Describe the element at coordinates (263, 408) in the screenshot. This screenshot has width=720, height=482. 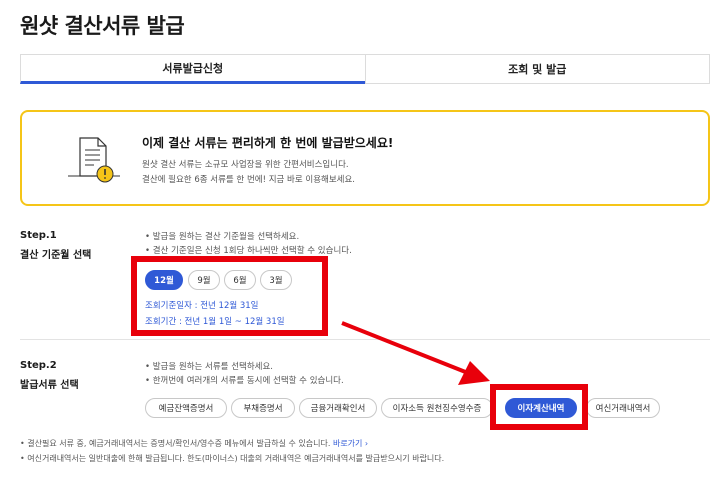
I see `doc-option-debt-certificate: 부채증명서` at that location.